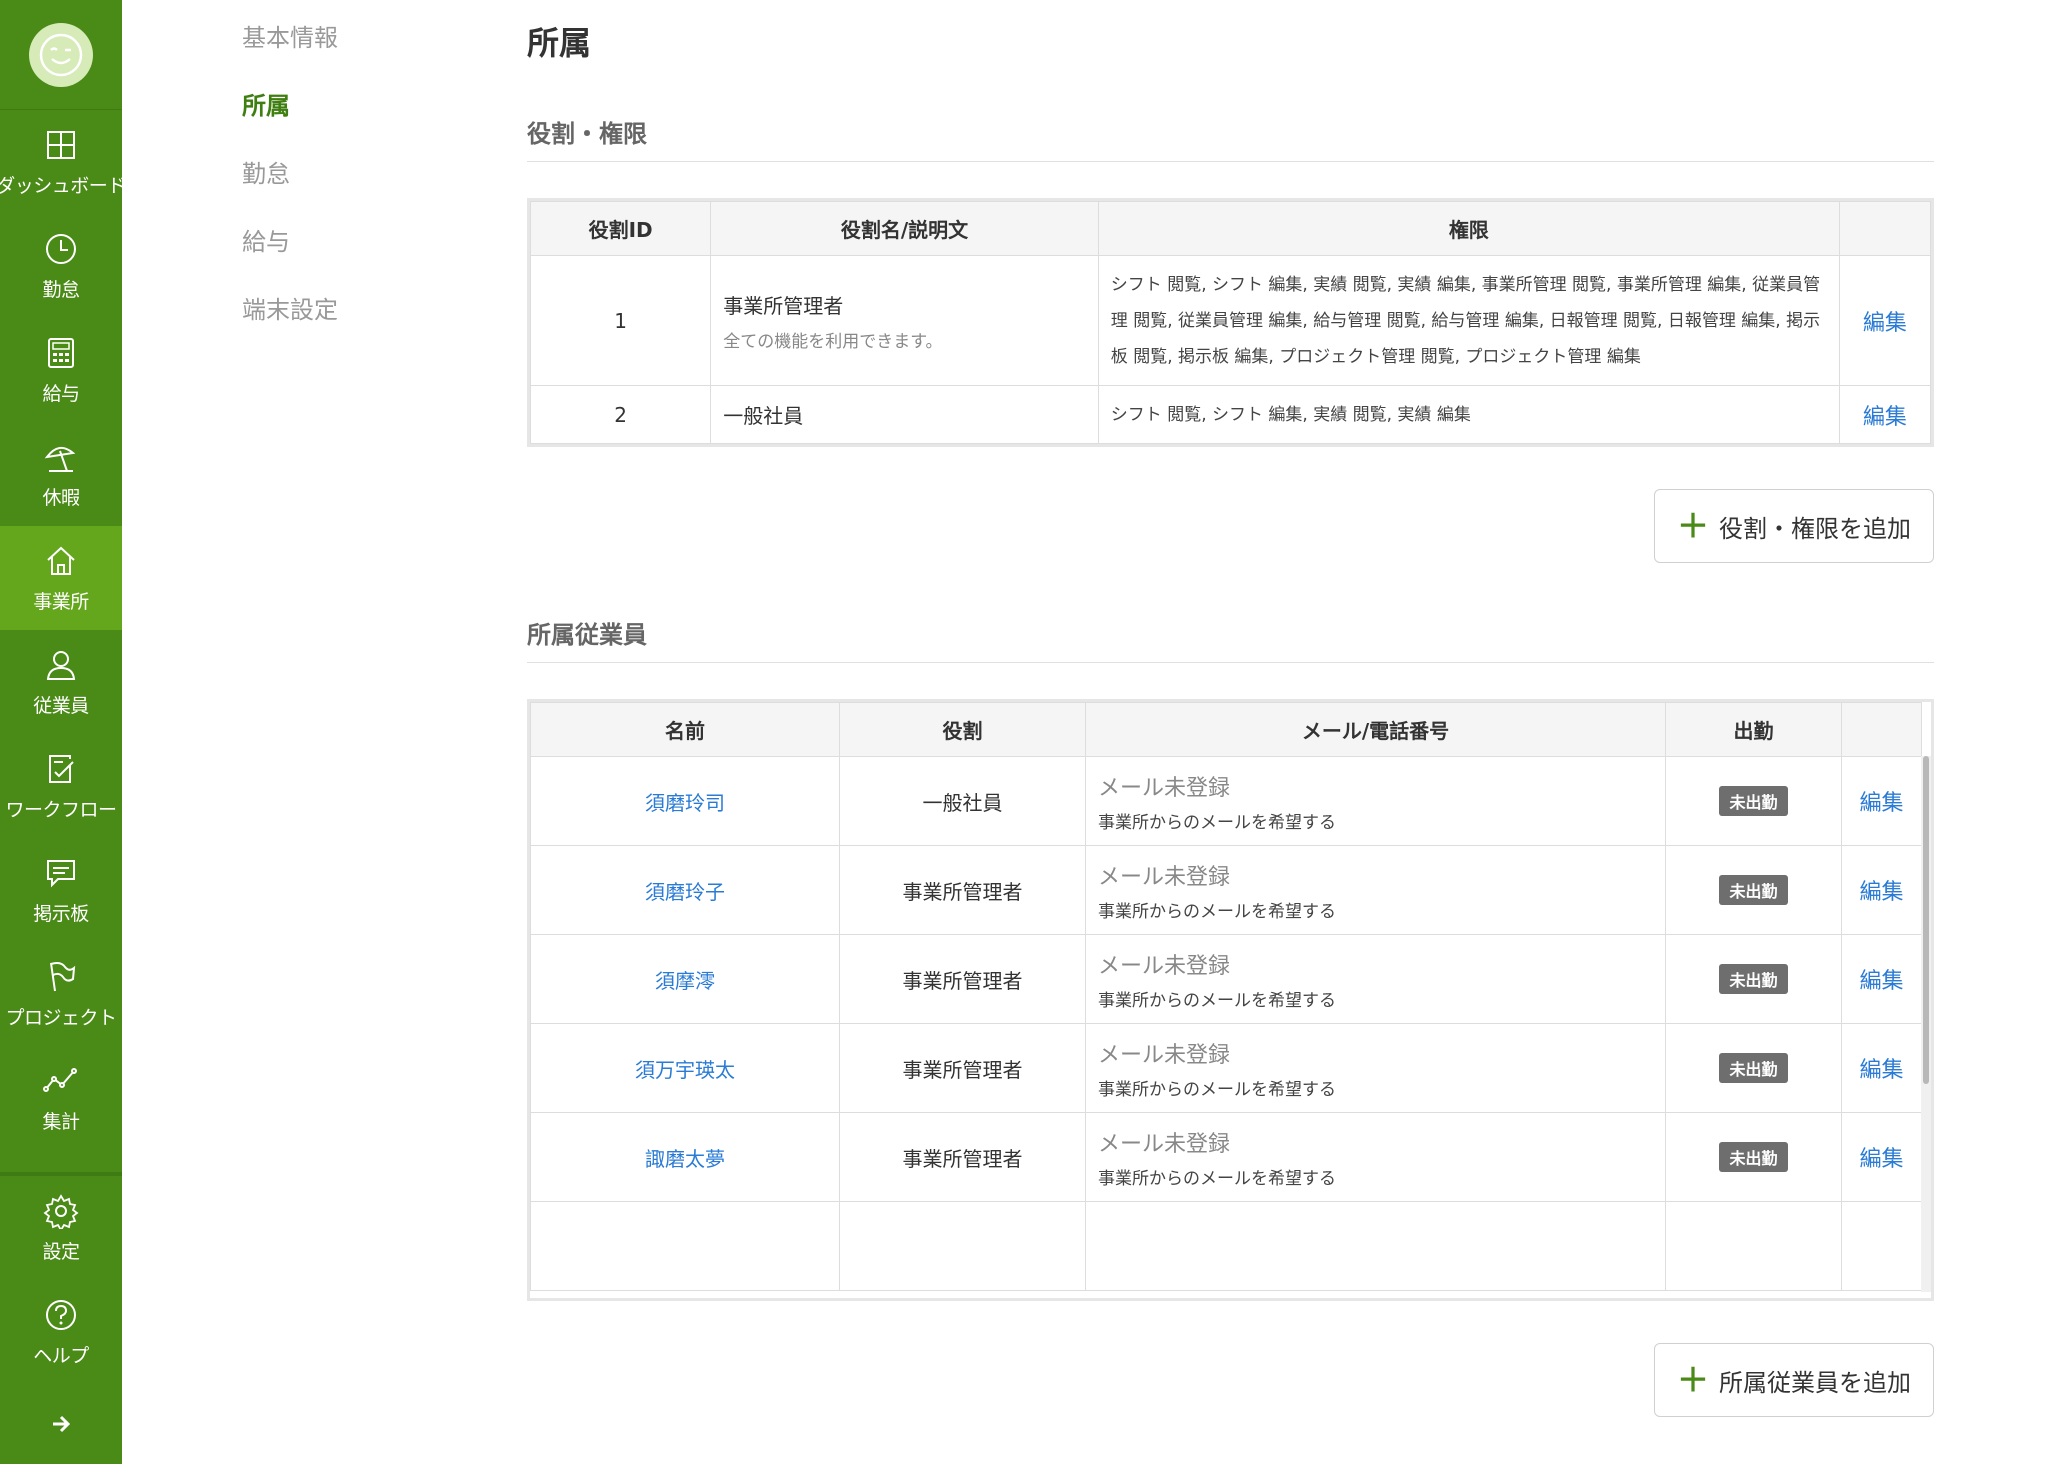 This screenshot has width=2047, height=1464. What do you see at coordinates (63, 976) in the screenshot?
I see `flag-icon` at bounding box center [63, 976].